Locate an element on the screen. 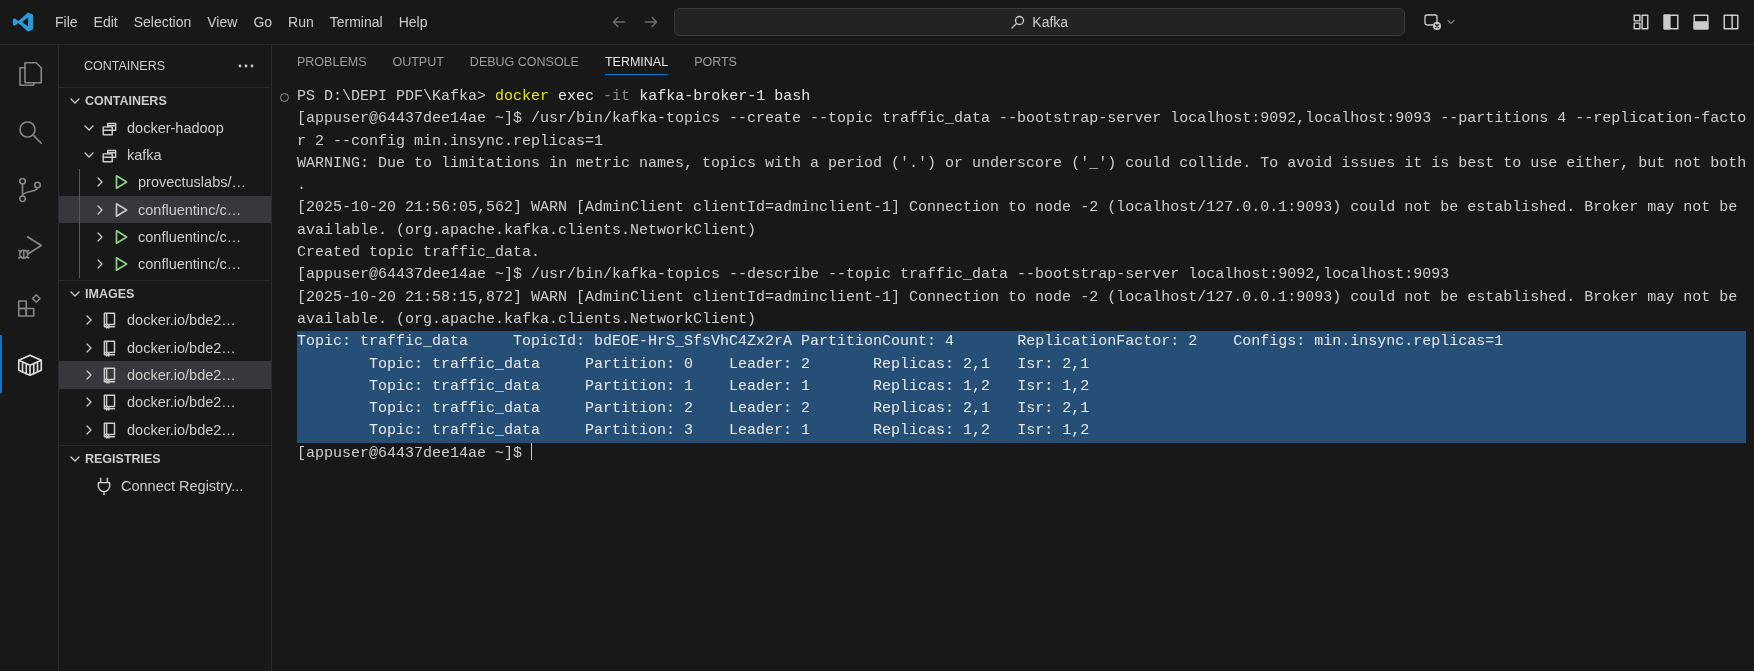 The width and height of the screenshot is (1754, 671). terminal-line: [appuser@64437dee14ae ~]$ is located at coordinates (1021, 454).